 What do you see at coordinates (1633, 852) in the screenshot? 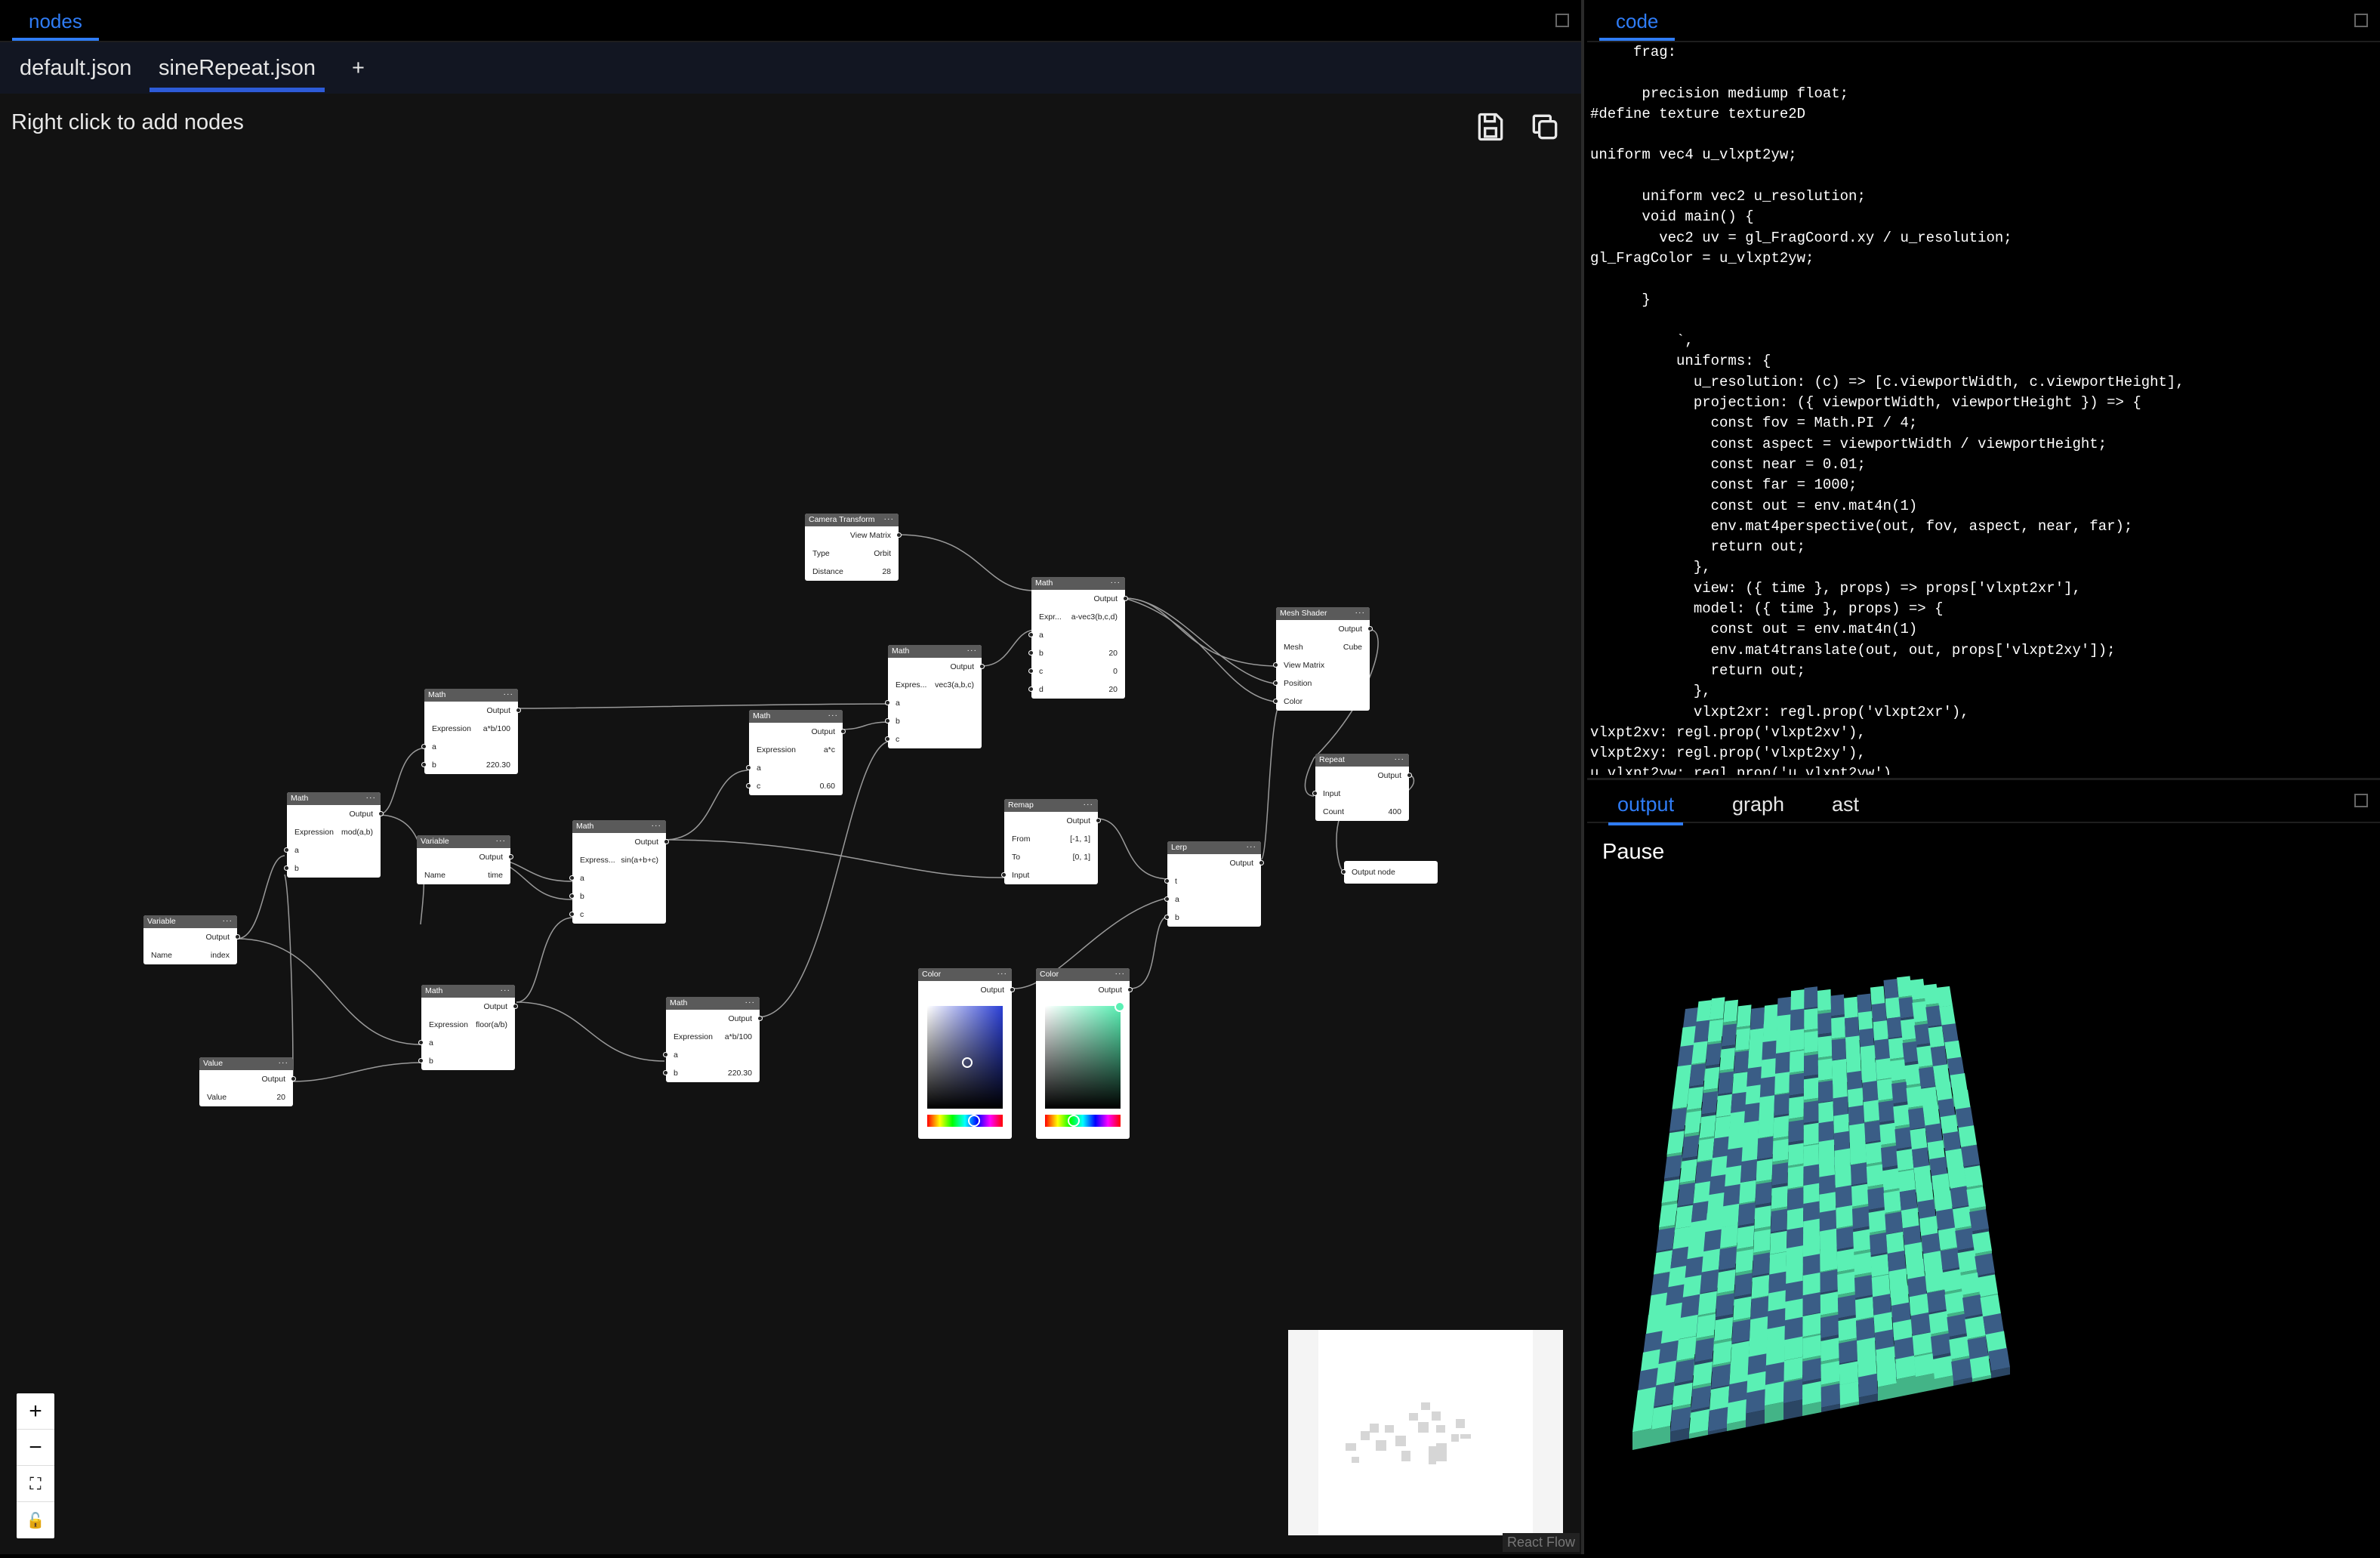
I see `pause-button: Pause` at bounding box center [1633, 852].